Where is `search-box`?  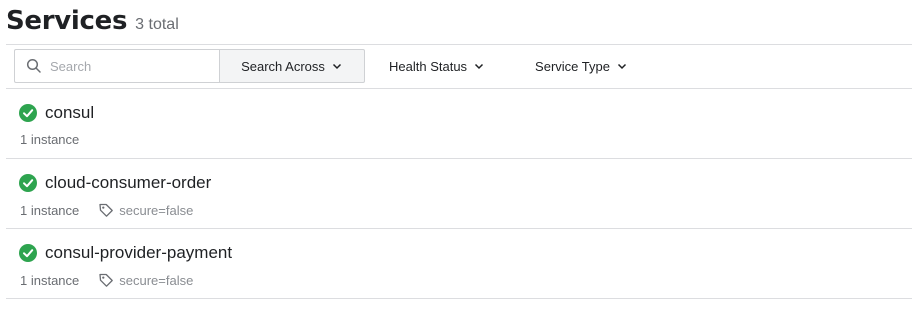 search-box is located at coordinates (116, 66).